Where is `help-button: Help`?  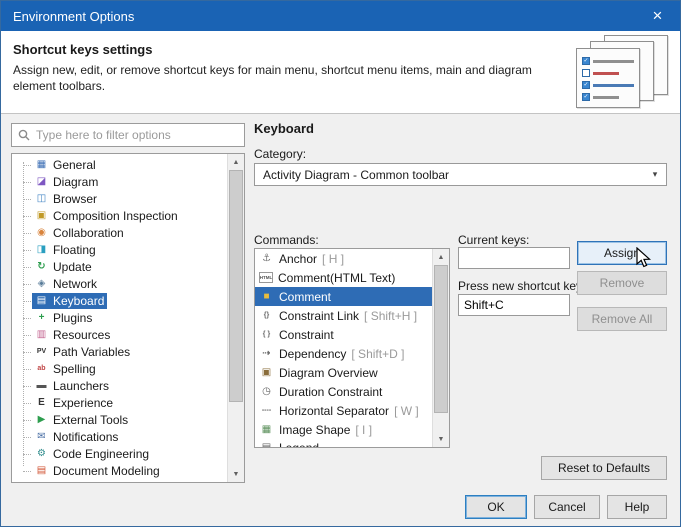
help-button: Help is located at coordinates (637, 507).